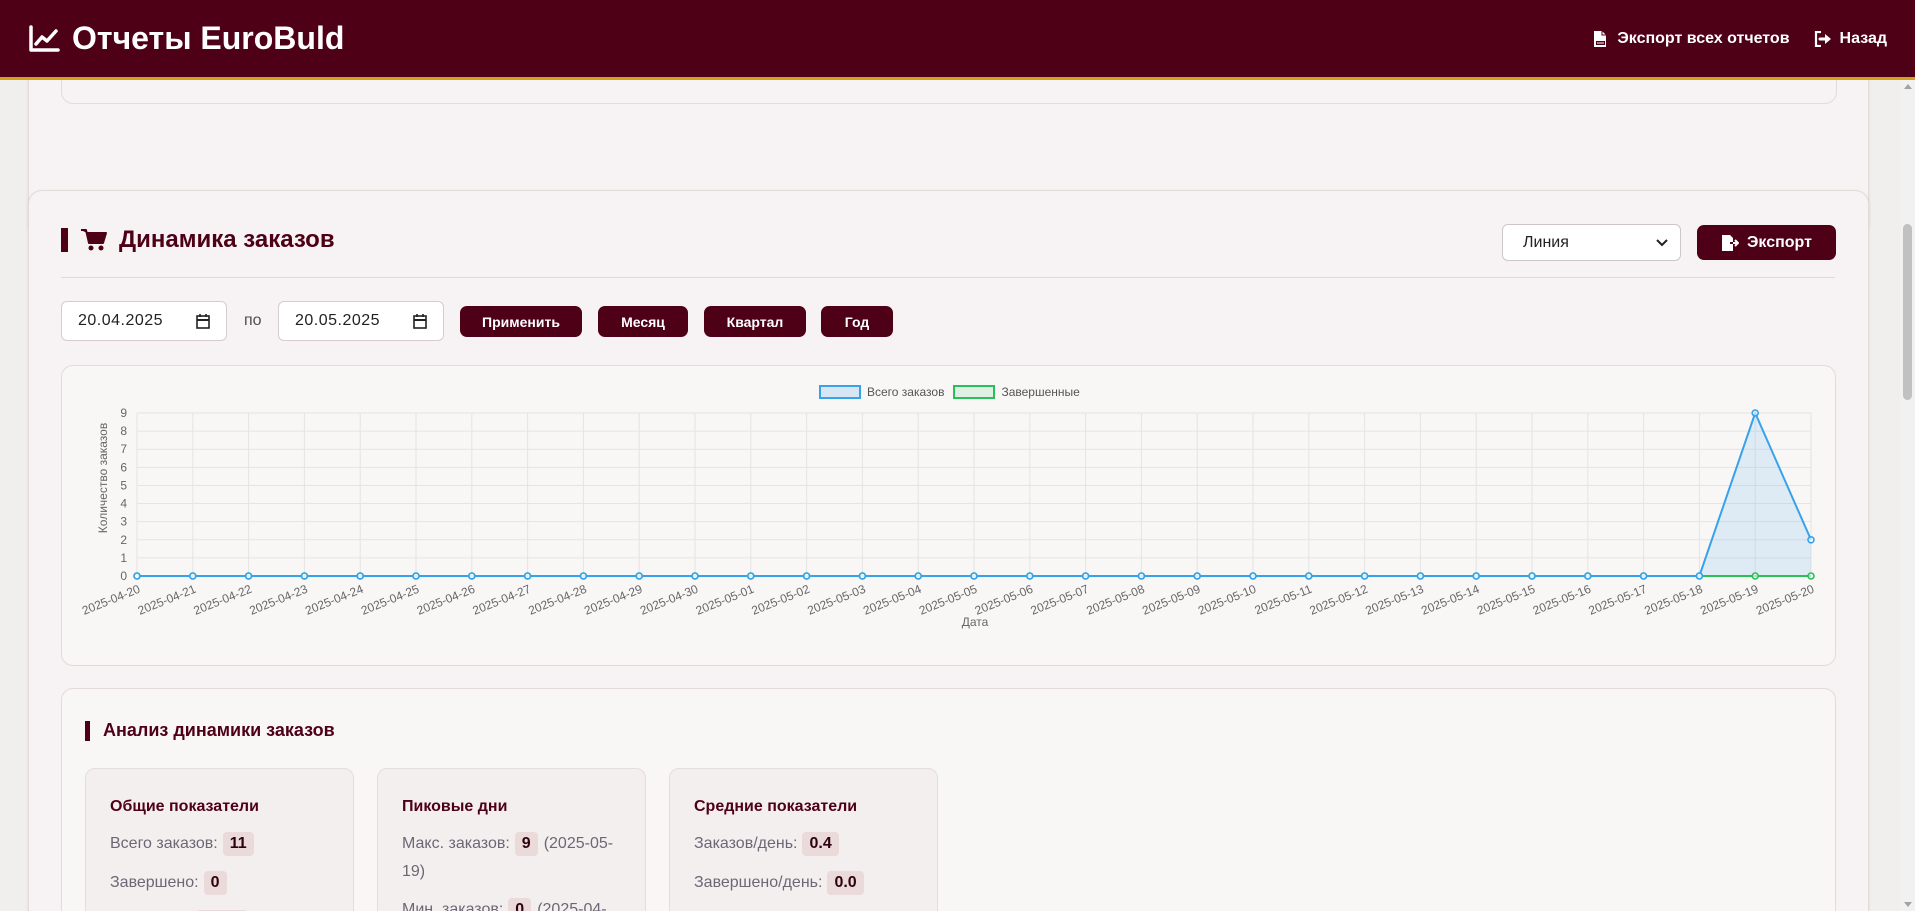 This screenshot has height=911, width=1915. Describe the element at coordinates (781, 600) in the screenshot. I see `x-tick-label: 2025-05-02` at that location.